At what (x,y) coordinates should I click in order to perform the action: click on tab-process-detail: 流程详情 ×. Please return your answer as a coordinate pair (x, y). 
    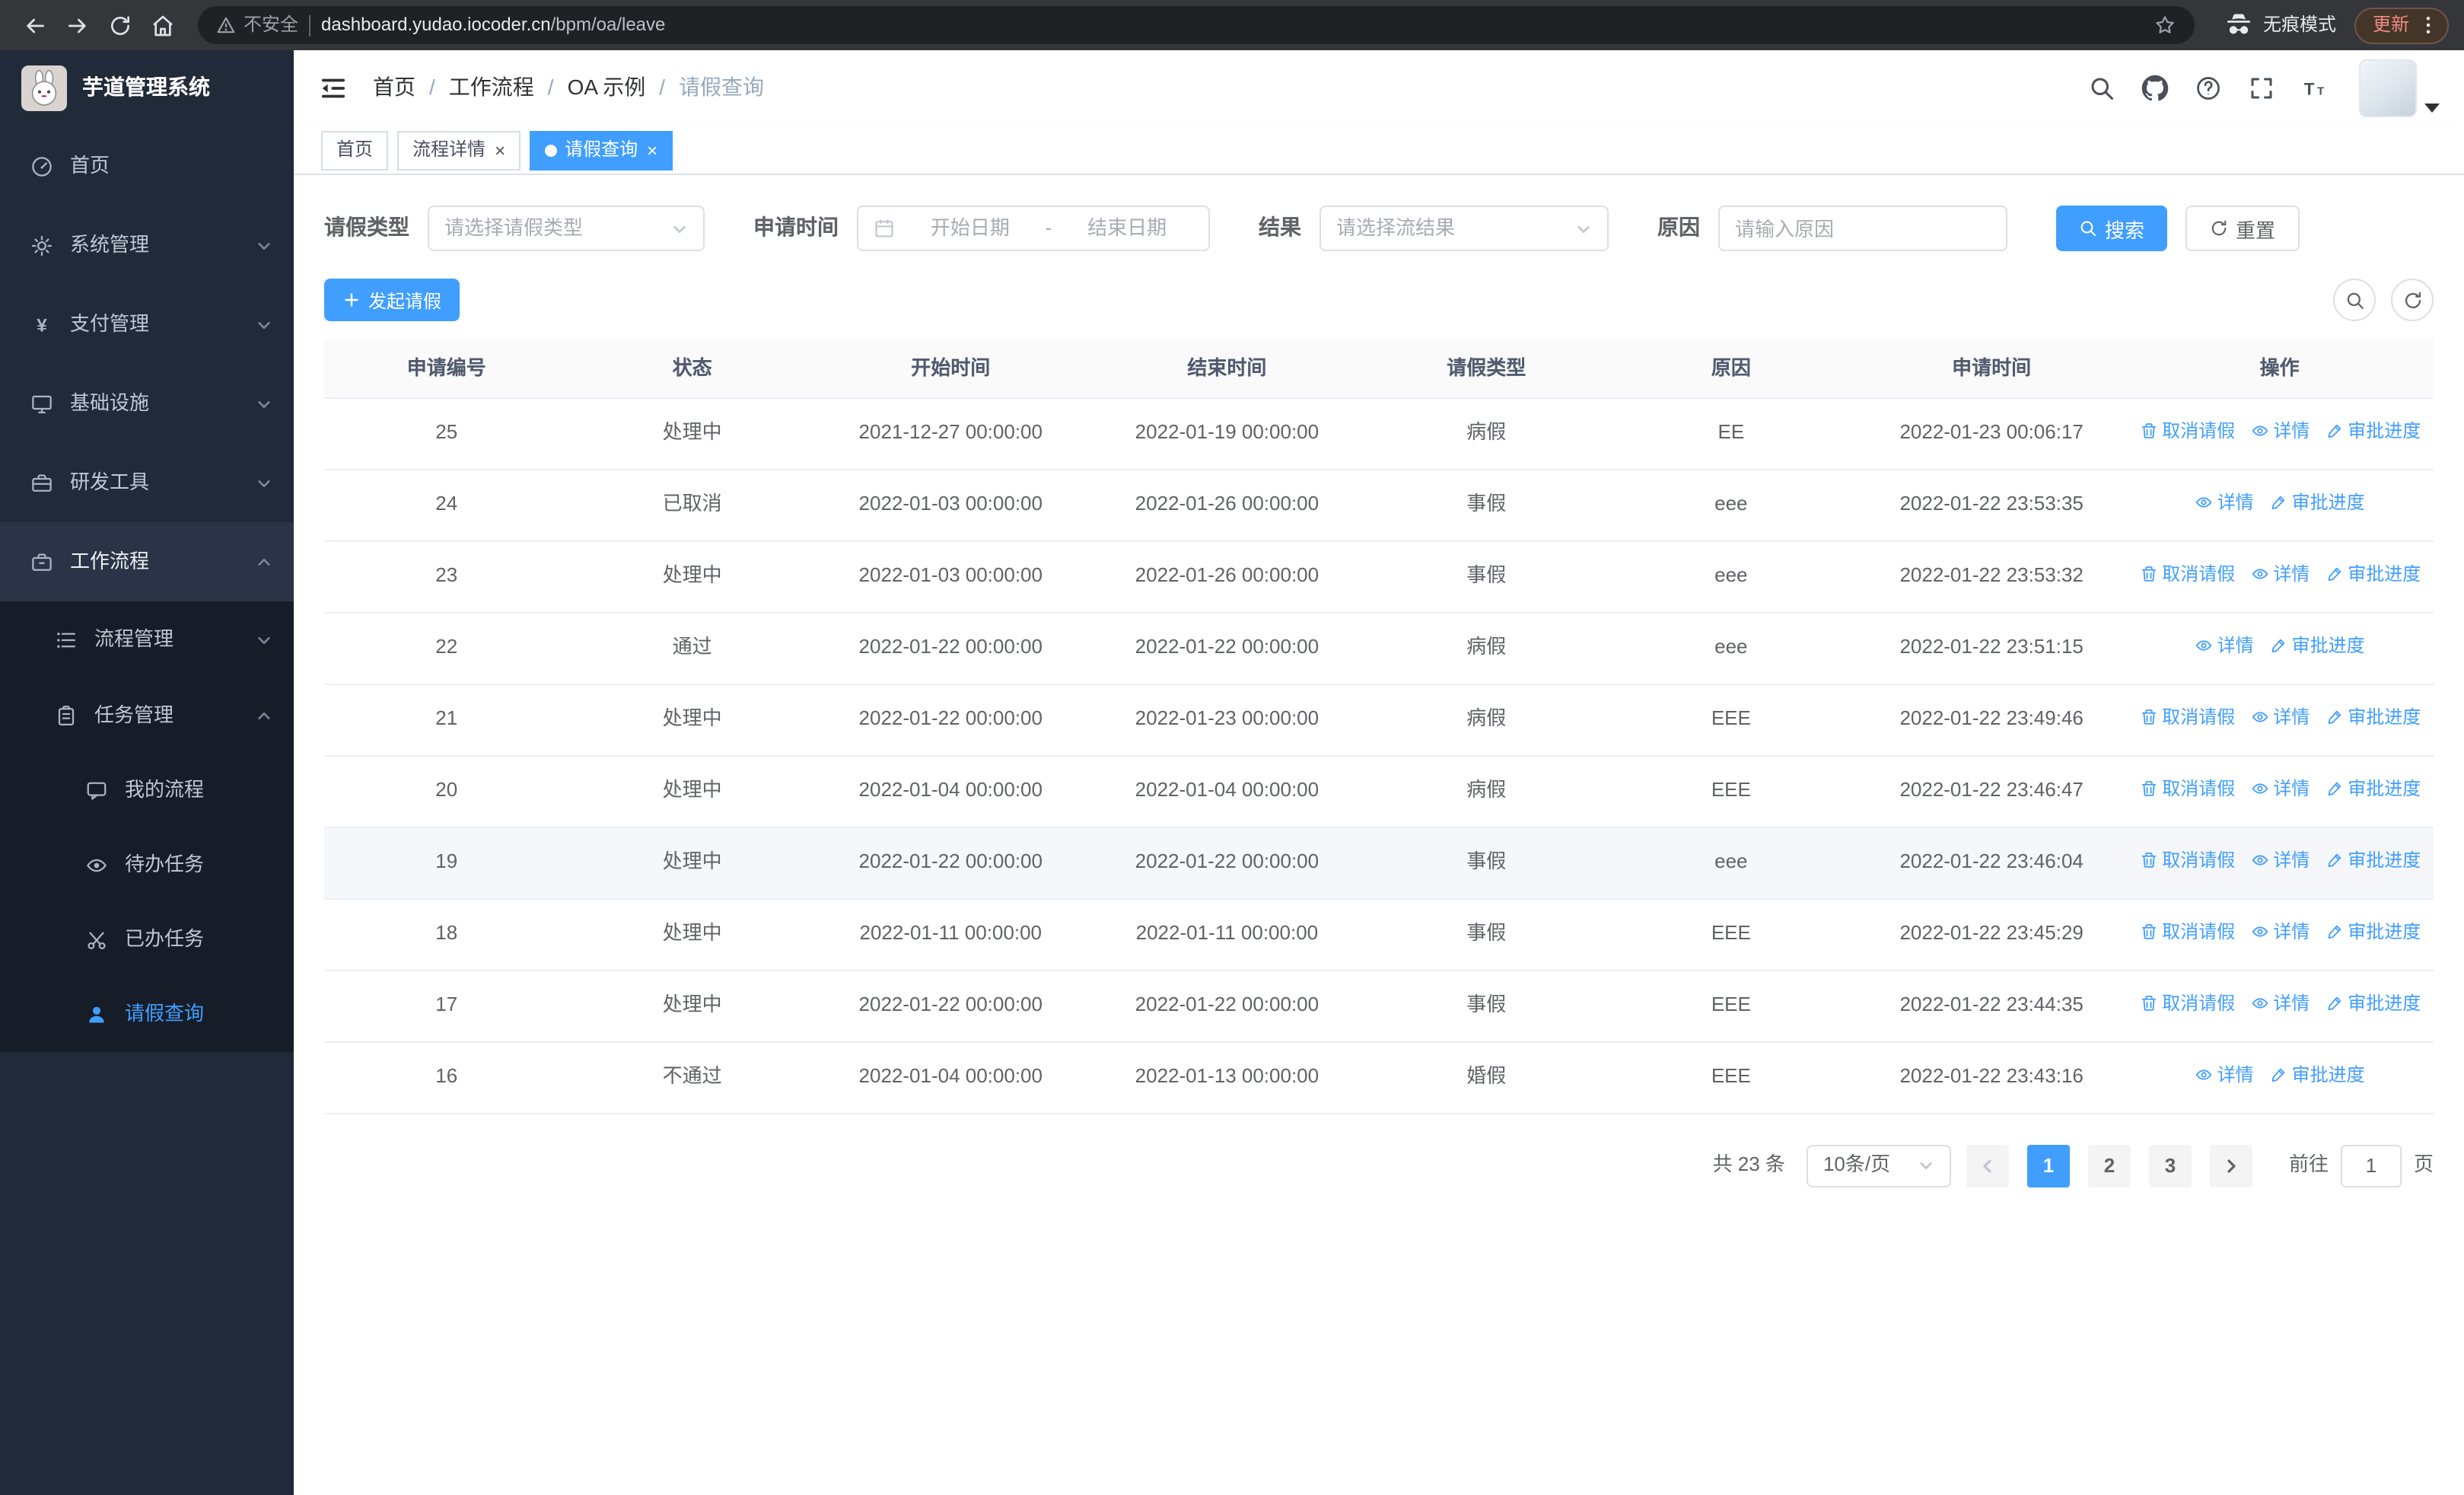
    Looking at the image, I should click on (459, 150).